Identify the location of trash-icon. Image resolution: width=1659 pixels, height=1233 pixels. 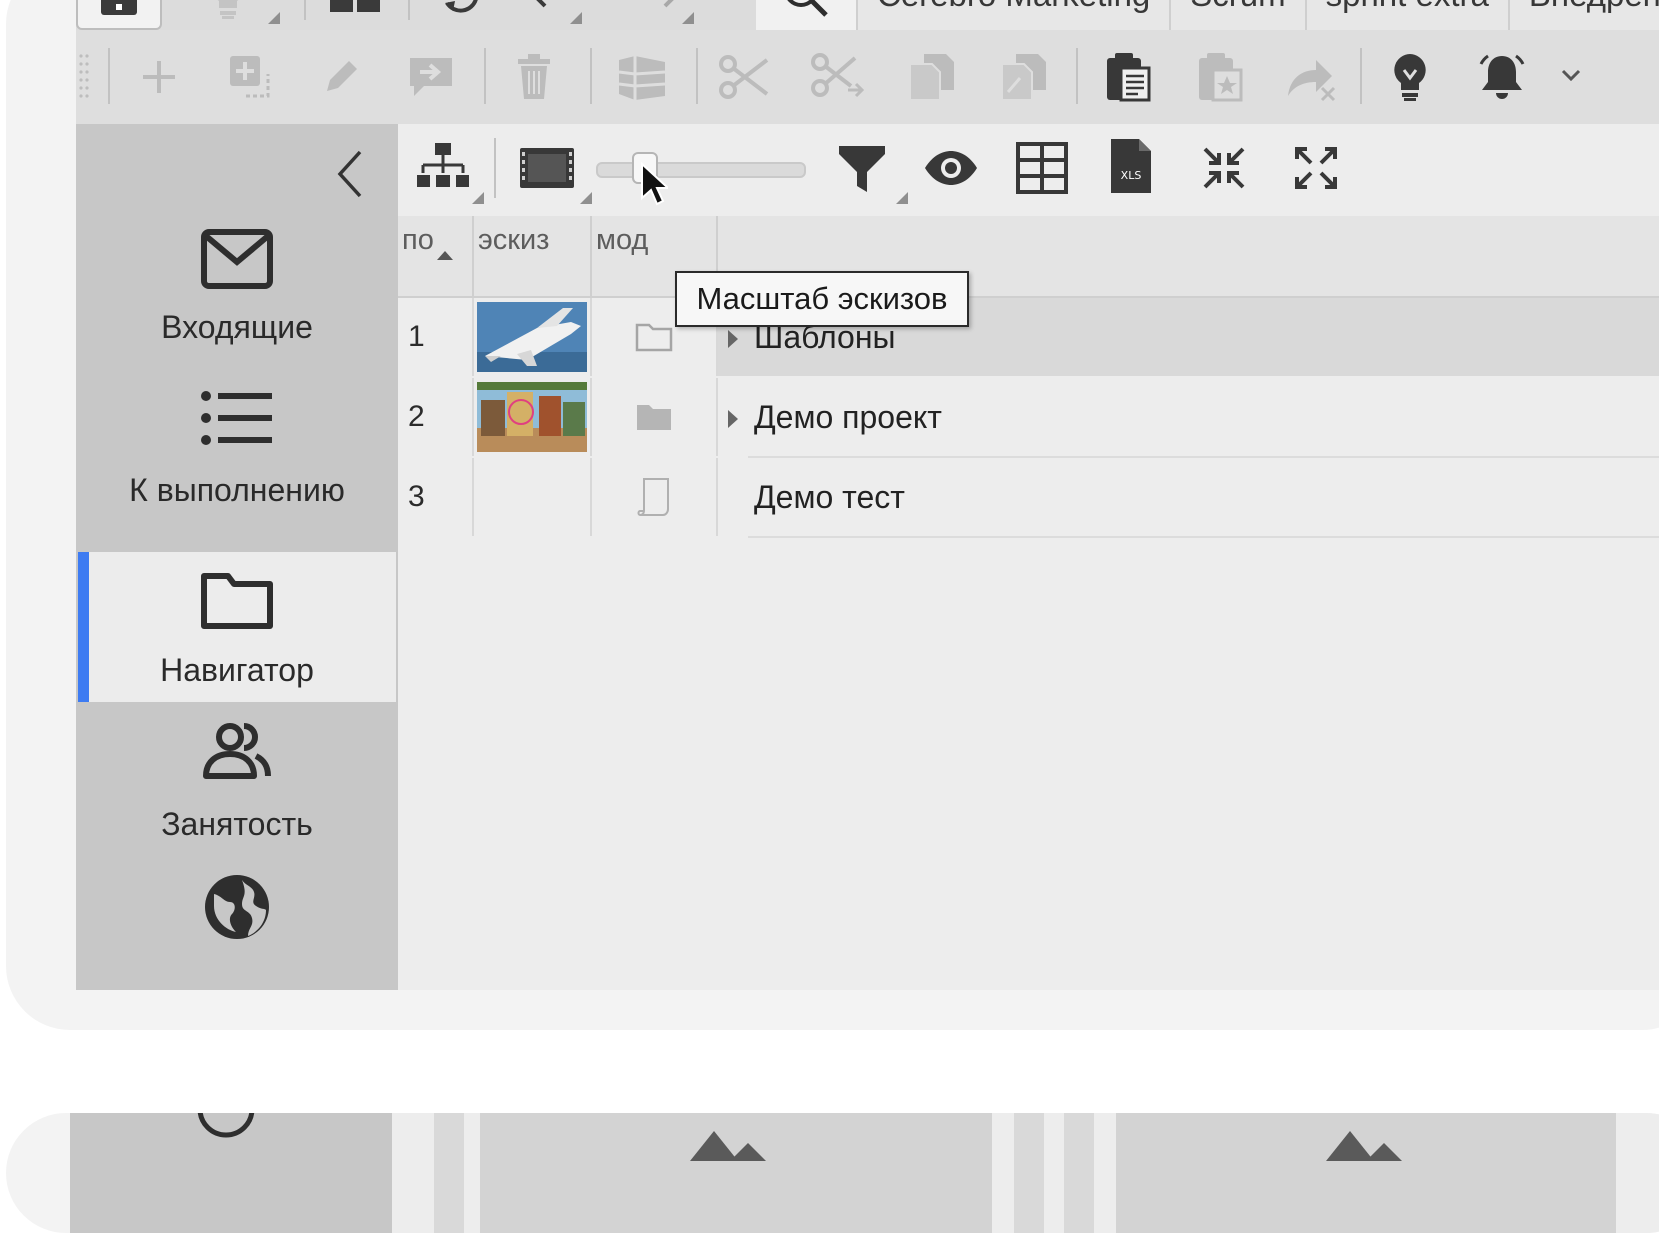
(534, 76).